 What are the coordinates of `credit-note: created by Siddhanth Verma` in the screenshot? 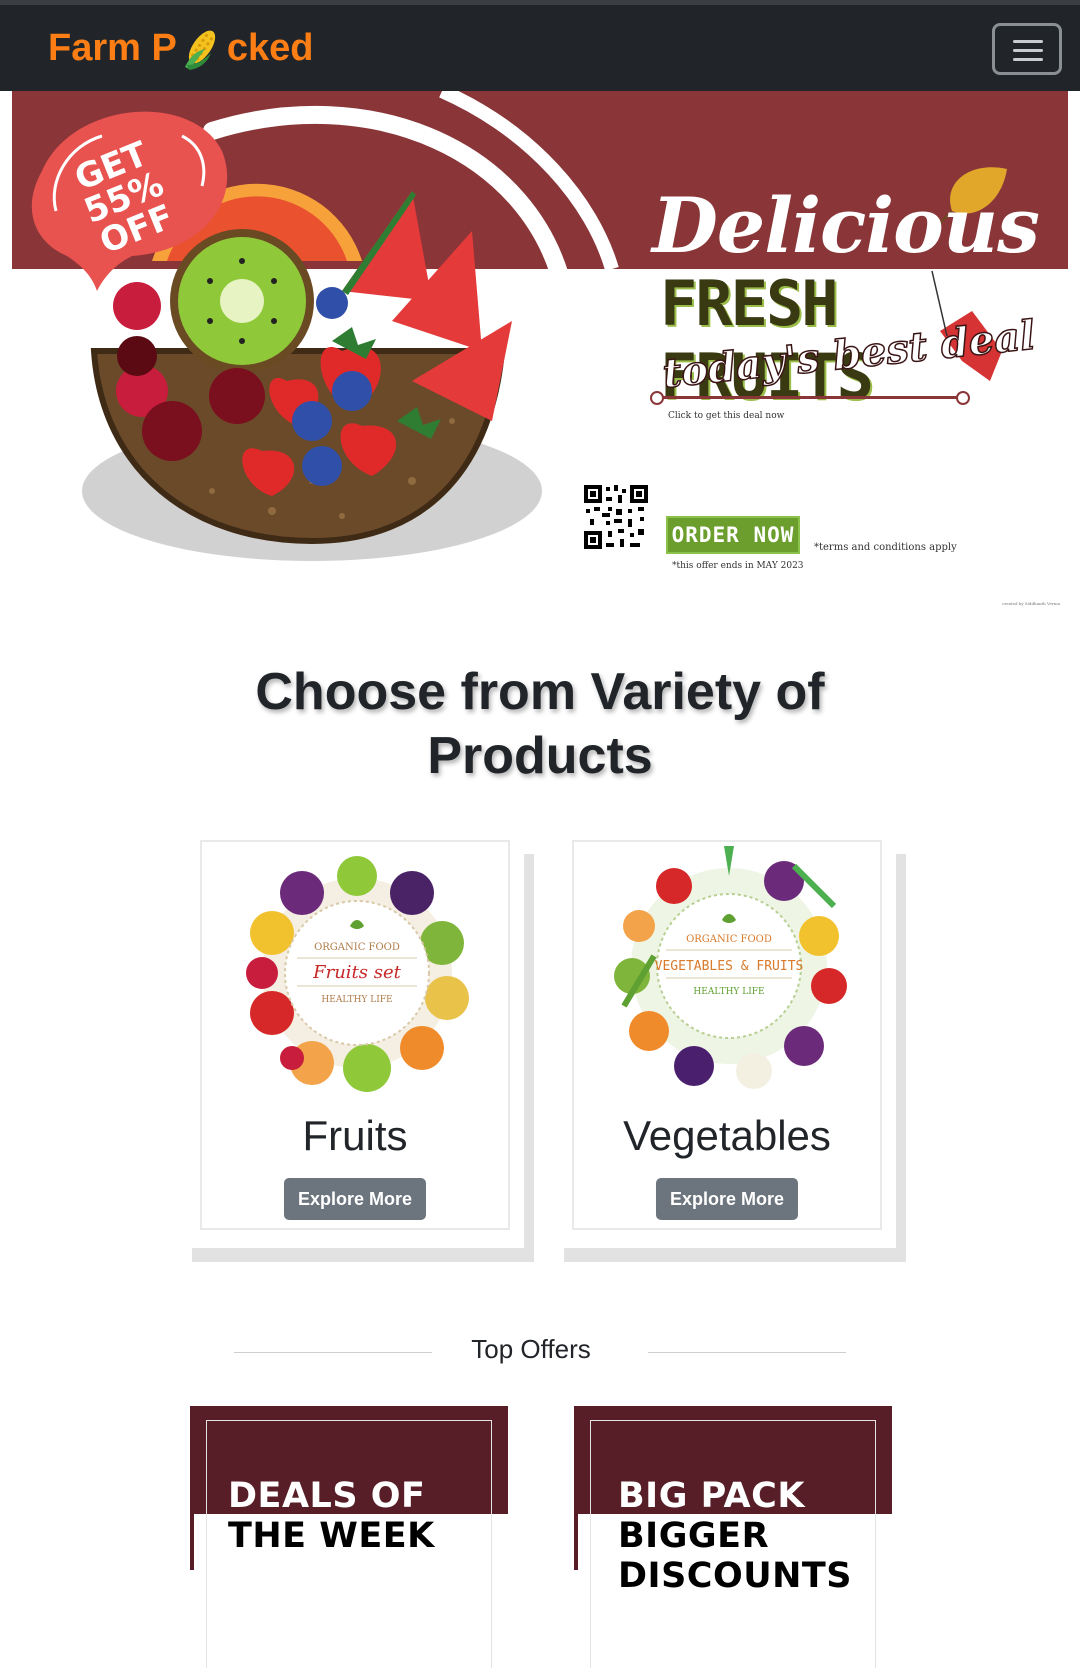 It's located at (1031, 603).